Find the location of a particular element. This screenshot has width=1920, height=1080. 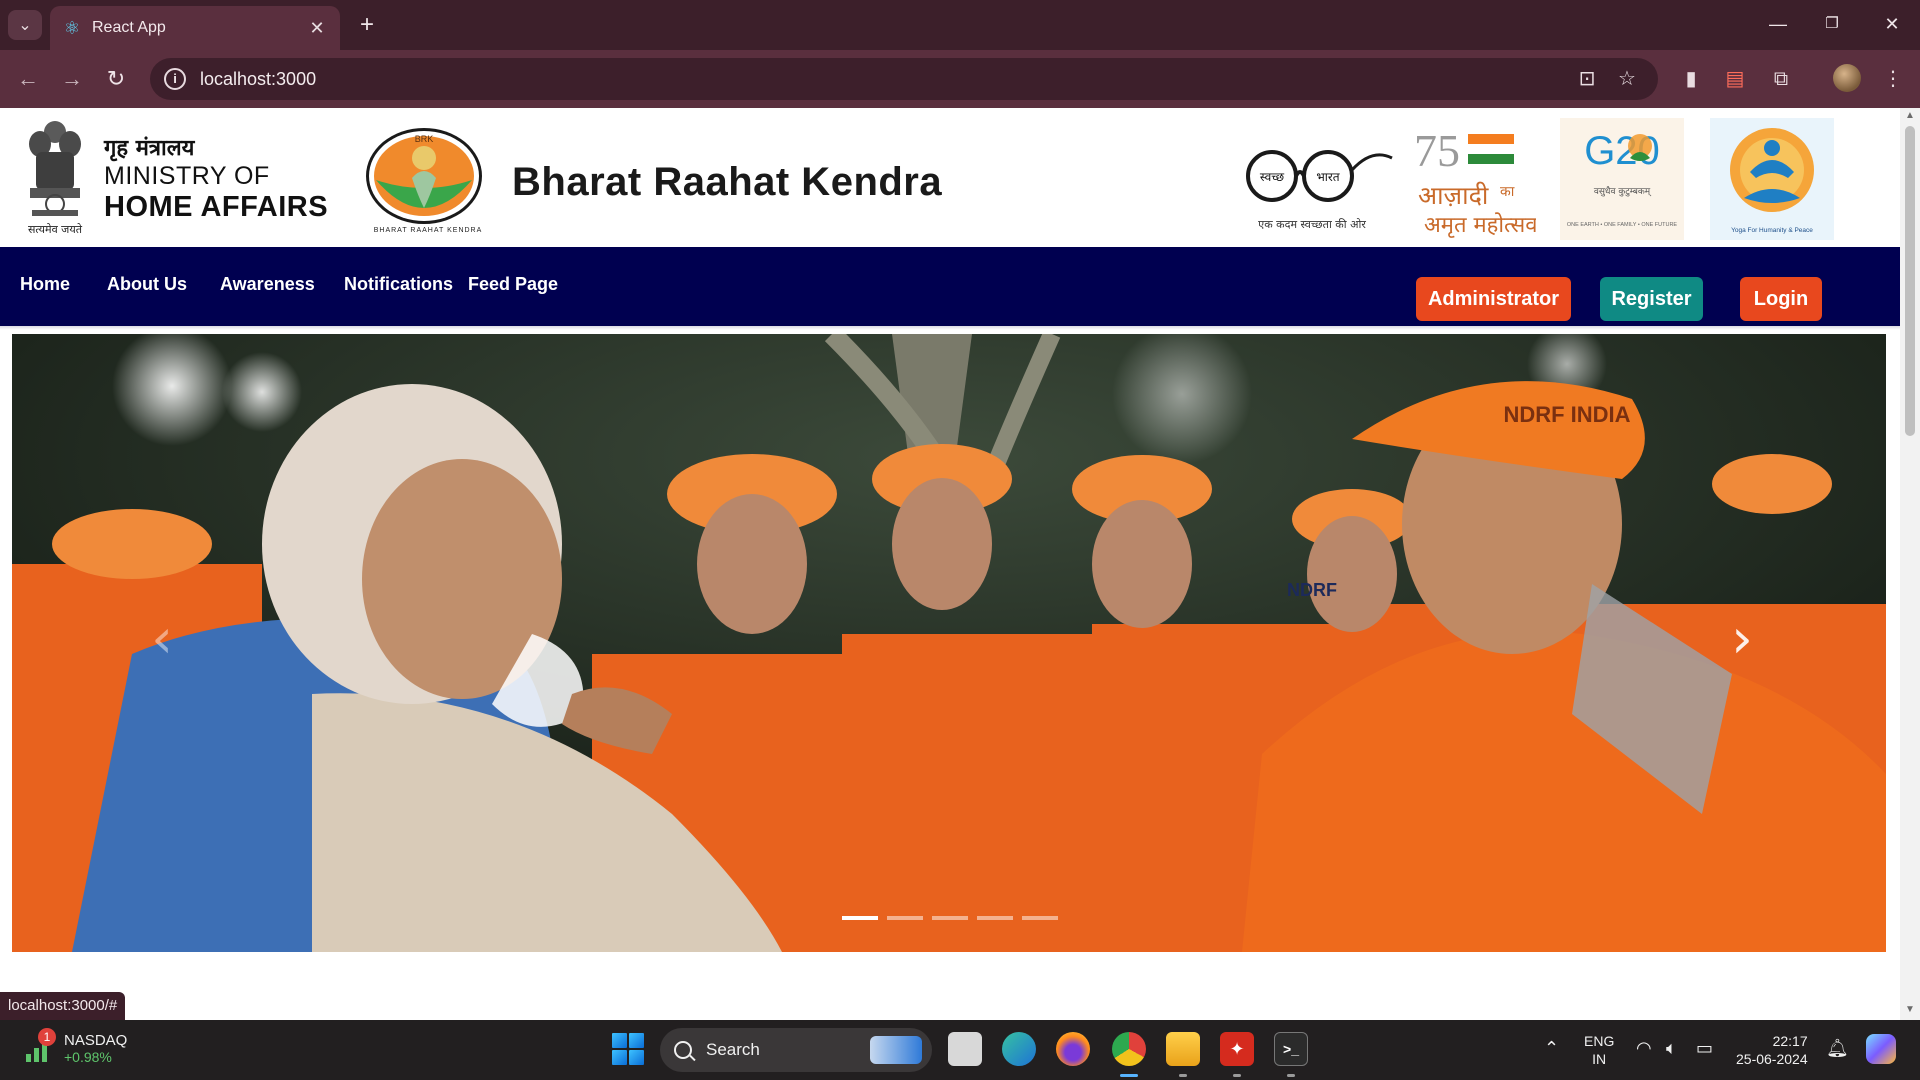

navbar-divider is located at coordinates (950, 328).